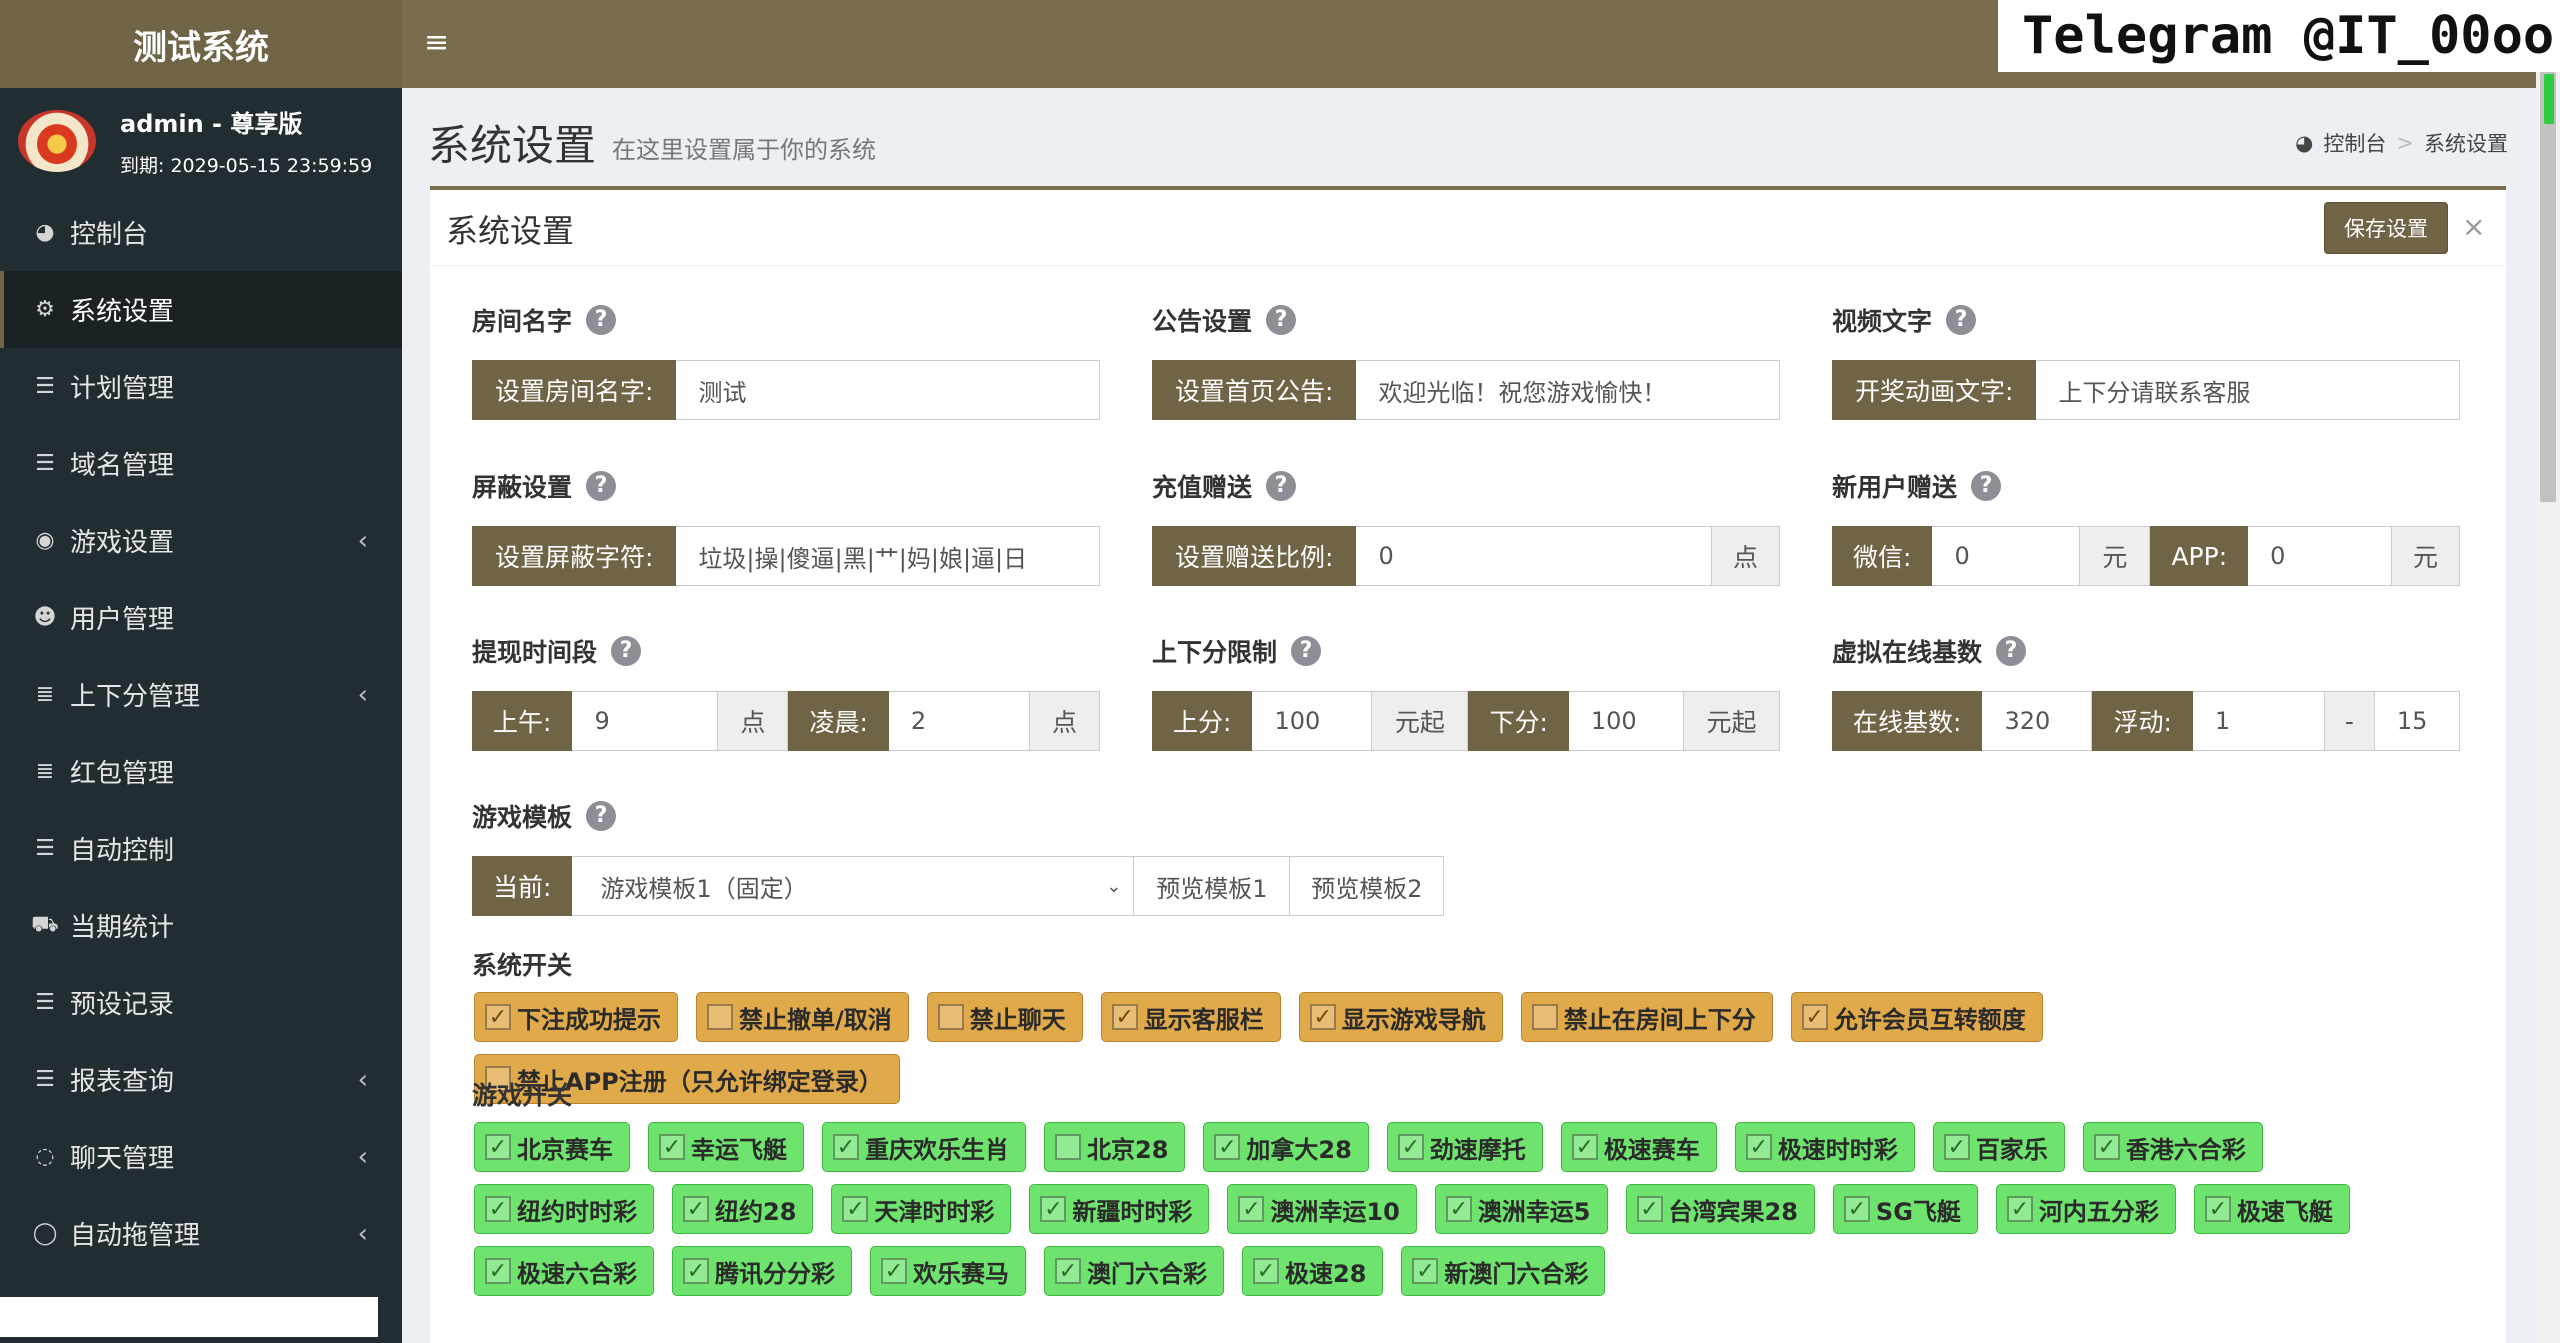 This screenshot has width=2560, height=1343. Describe the element at coordinates (201, 1002) in the screenshot. I see `sidebar-item: ☰ 预设记录` at that location.